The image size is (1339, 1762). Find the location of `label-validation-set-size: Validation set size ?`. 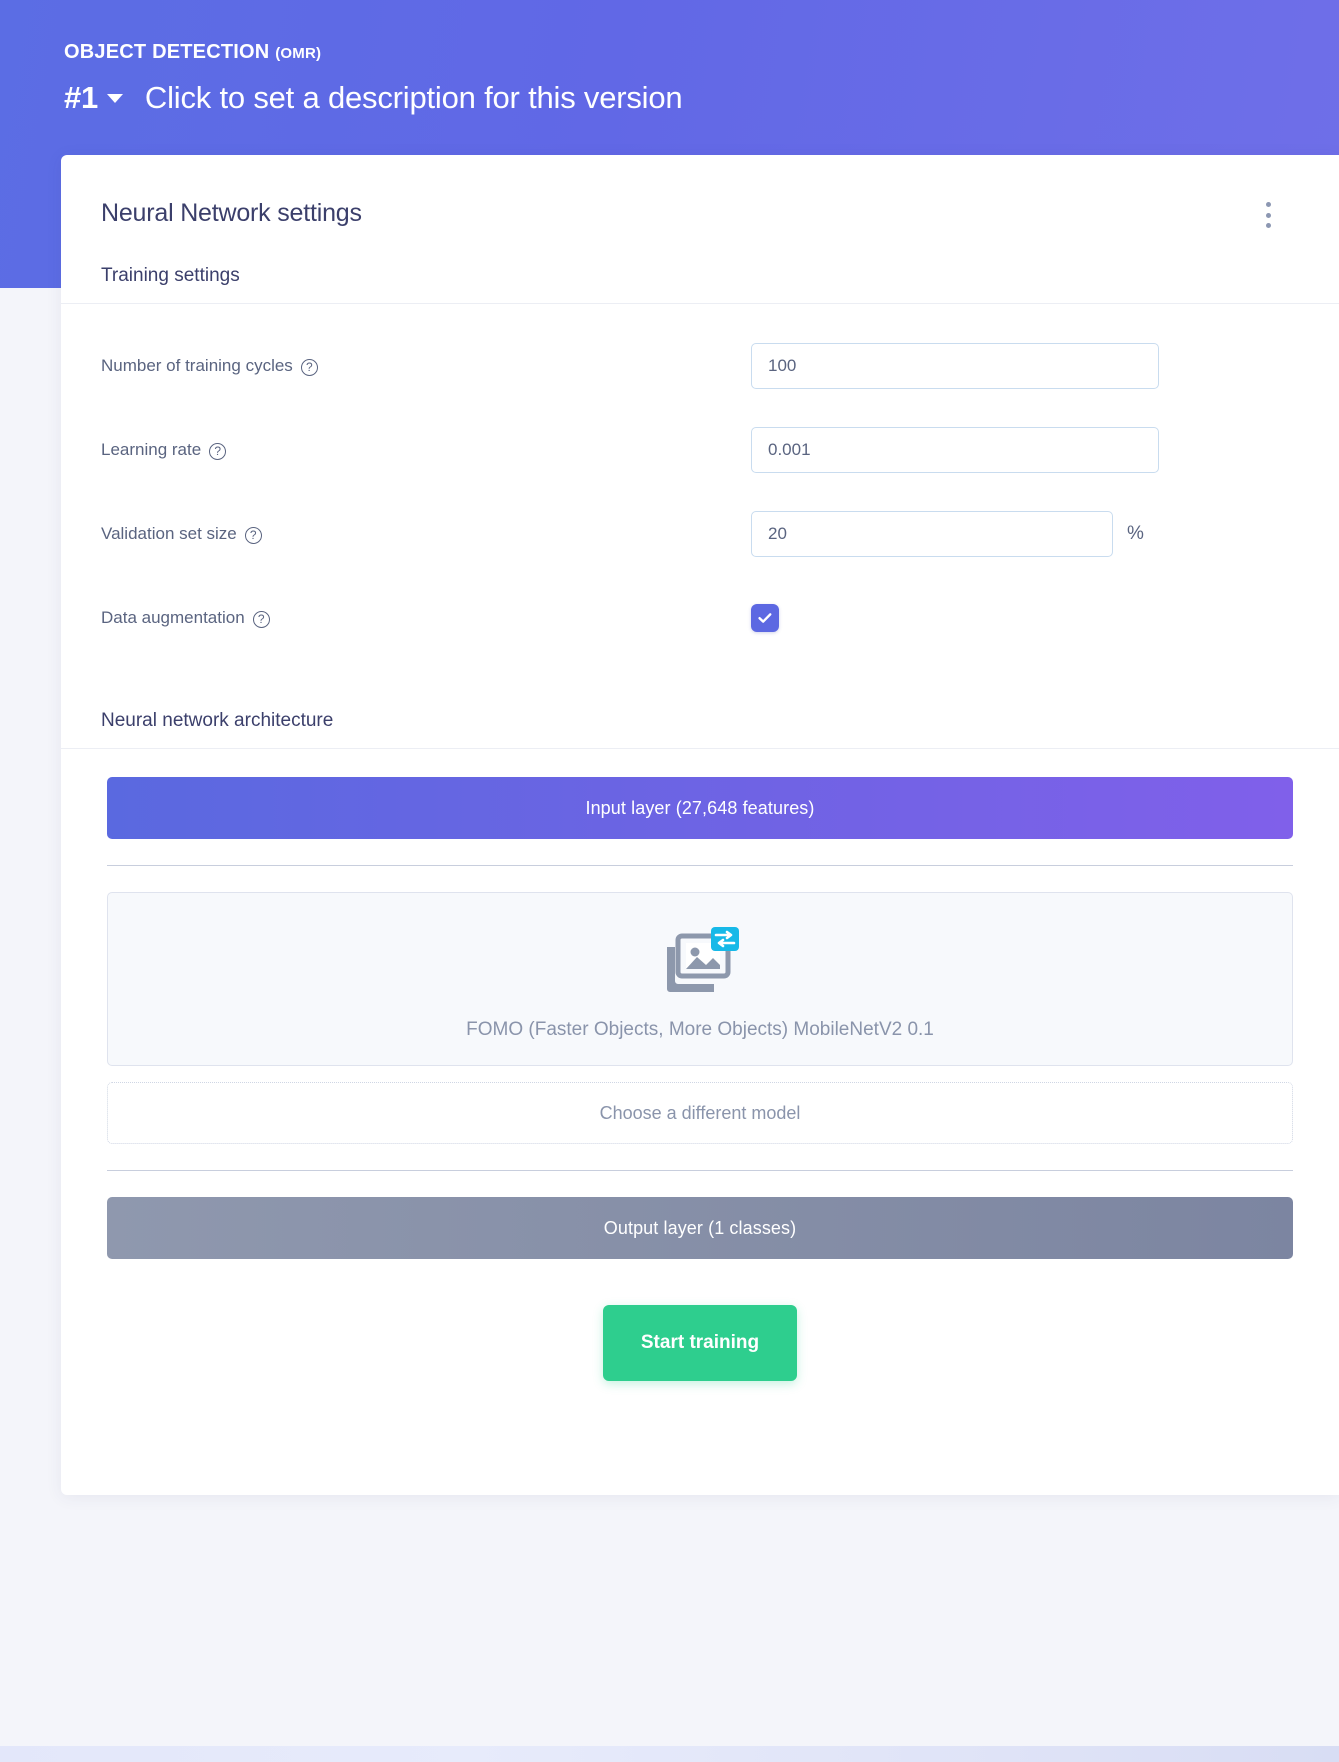

label-validation-set-size: Validation set size ? is located at coordinates (426, 534).